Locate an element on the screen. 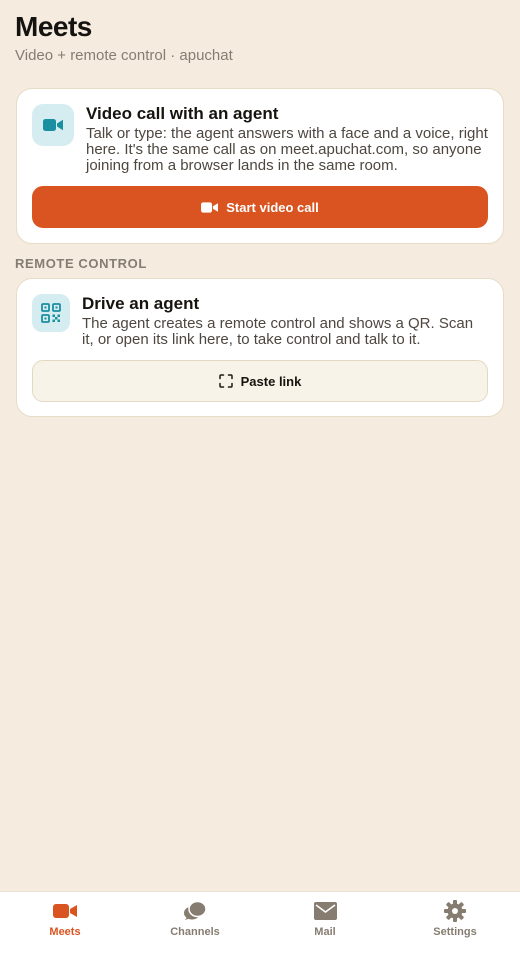 The width and height of the screenshot is (520, 963). tab-settings-label: Settings is located at coordinates (455, 932).